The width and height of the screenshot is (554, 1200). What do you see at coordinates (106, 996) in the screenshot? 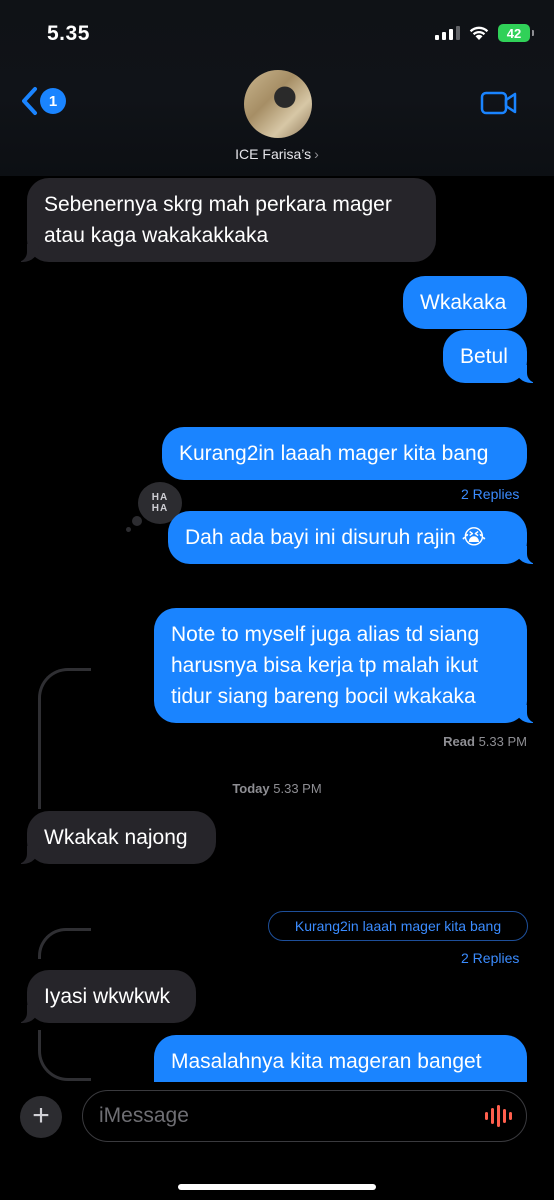
I see `message-incoming: Iyasi wkwkwk` at bounding box center [106, 996].